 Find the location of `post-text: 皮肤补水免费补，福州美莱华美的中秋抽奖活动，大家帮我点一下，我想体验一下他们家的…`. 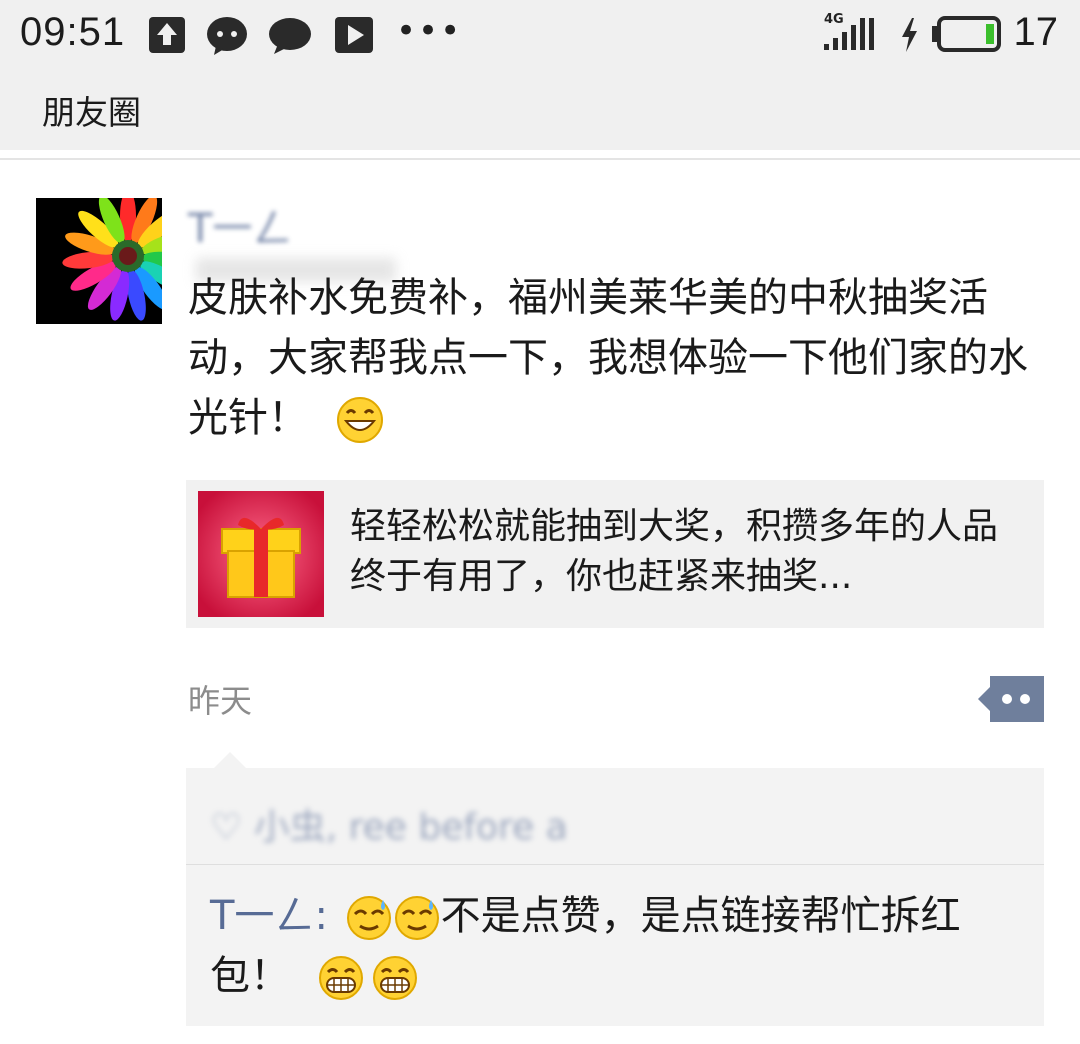

post-text: 皮肤补水免费补，福州美莱华美的中秋抽奖活动，大家帮我点一下，我想体验一下他们家的… is located at coordinates (608, 358).